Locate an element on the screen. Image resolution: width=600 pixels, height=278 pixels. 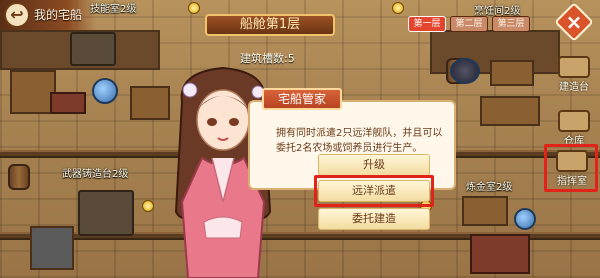
floor-title-banner: 船舱第1层 is located at coordinates (270, 25).